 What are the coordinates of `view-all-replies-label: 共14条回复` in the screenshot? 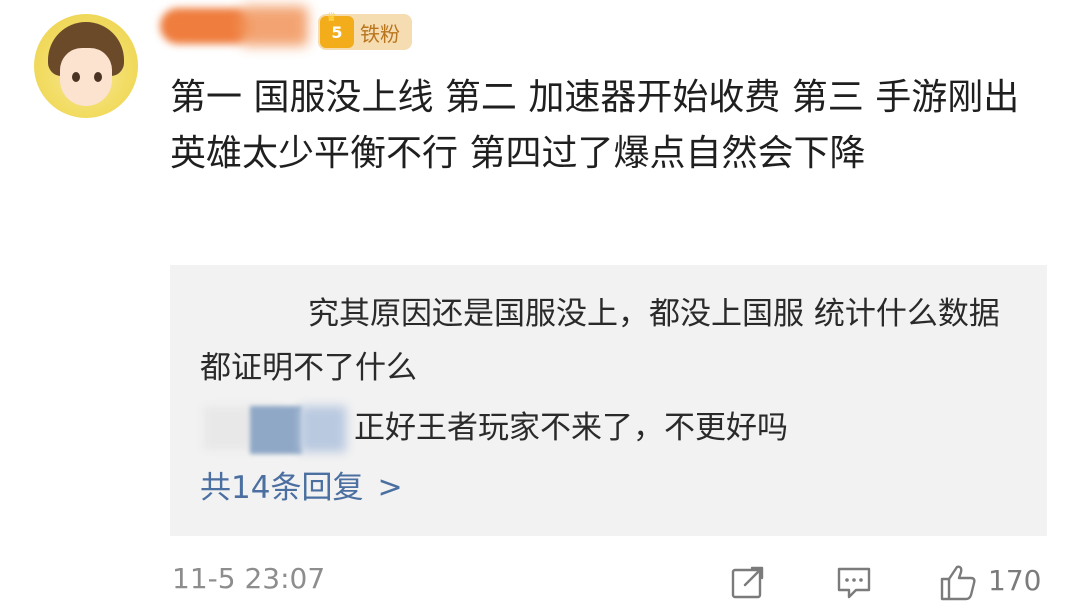 It's located at (282, 488).